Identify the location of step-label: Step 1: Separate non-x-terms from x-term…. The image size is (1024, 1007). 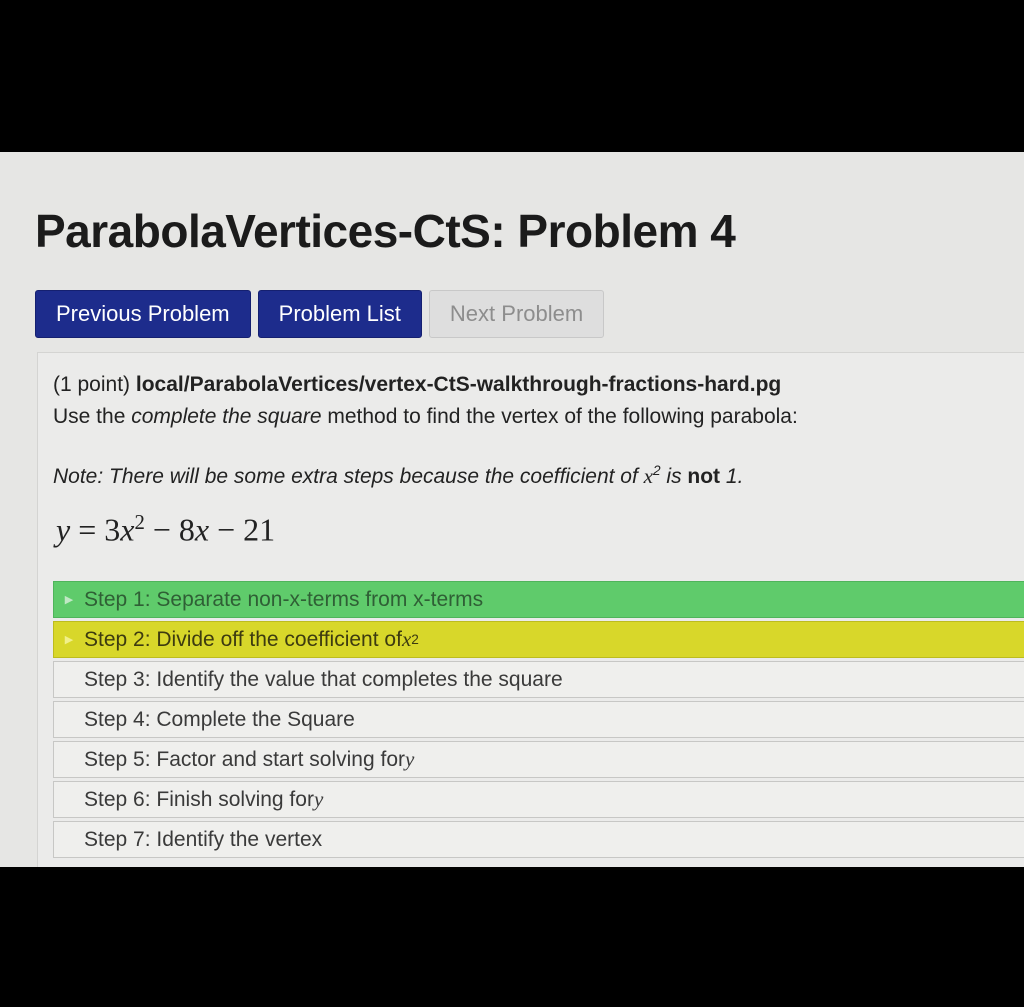
(284, 599).